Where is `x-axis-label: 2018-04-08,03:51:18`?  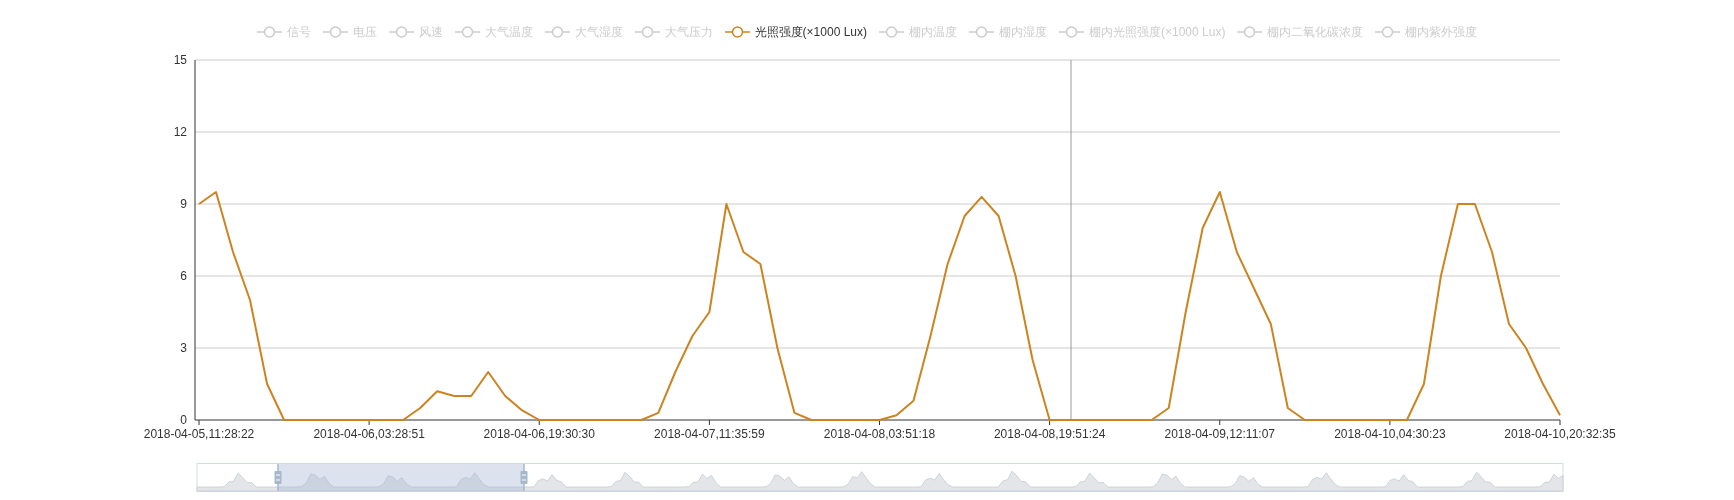 x-axis-label: 2018-04-08,03:51:18 is located at coordinates (879, 433).